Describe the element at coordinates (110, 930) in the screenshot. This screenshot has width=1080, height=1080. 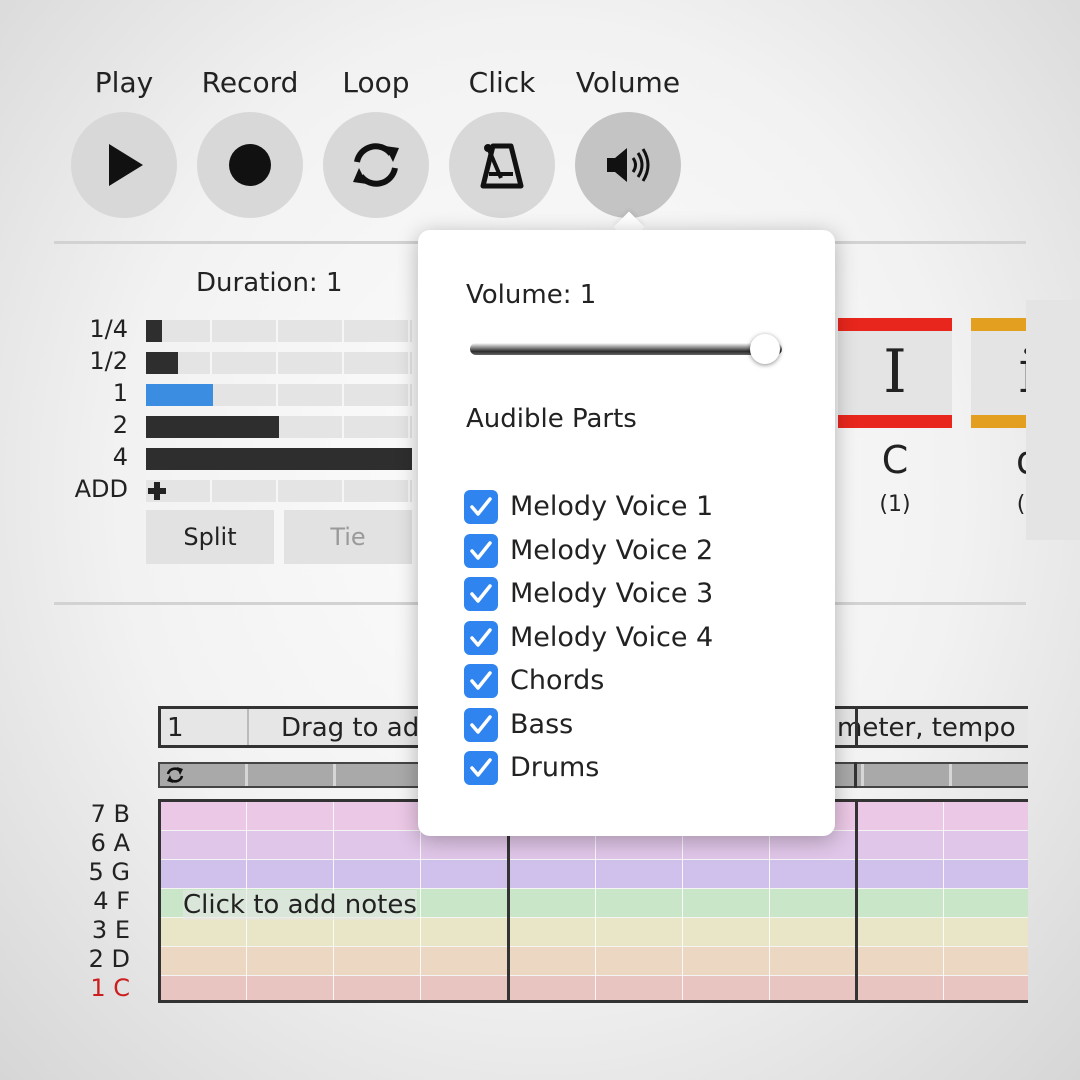
I see `pitch-label: 3 E` at that location.